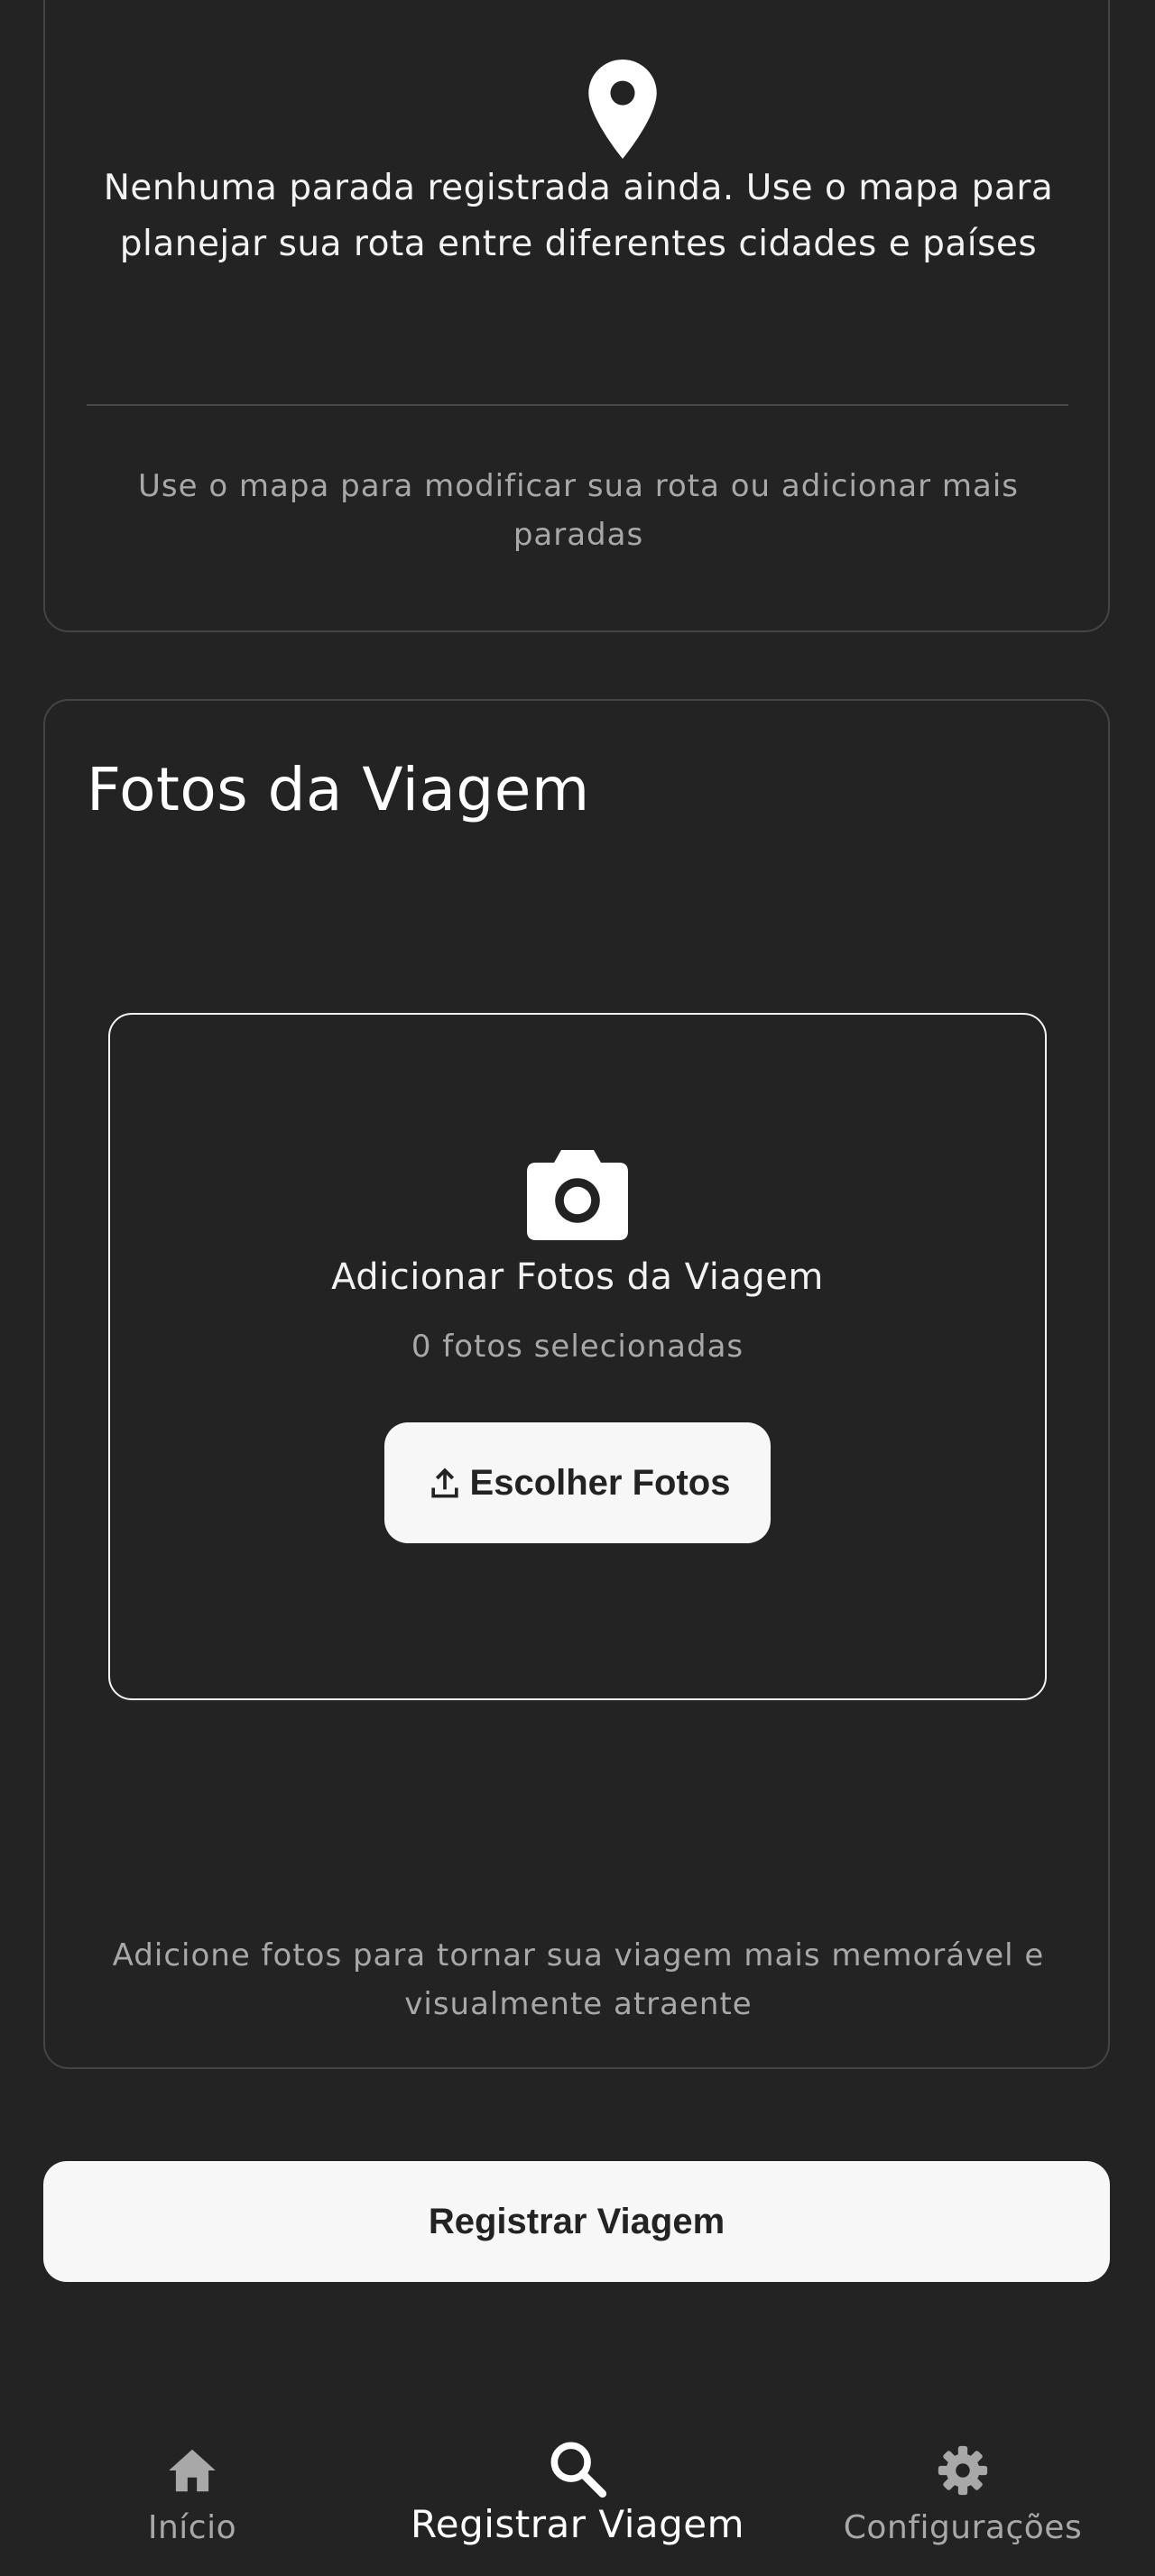  I want to click on nav-label-home: Início, so click(192, 2528).